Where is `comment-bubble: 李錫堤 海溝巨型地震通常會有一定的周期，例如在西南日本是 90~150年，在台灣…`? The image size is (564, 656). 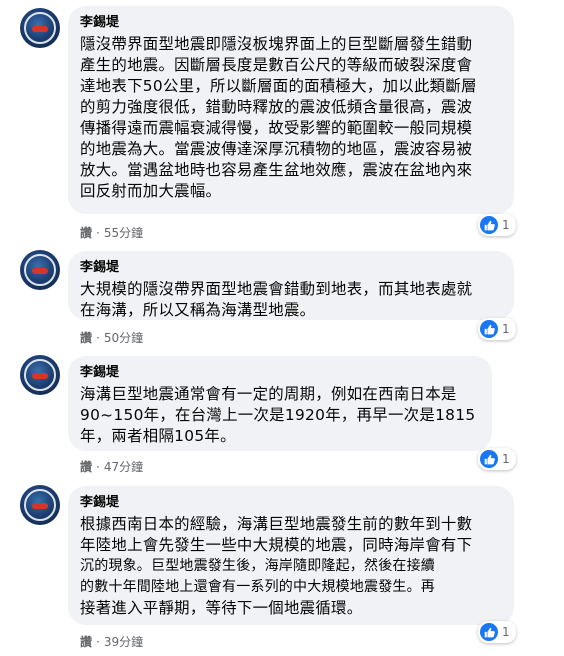
comment-bubble: 李錫堤 海溝巨型地震通常會有一定的周期，例如在西南日本是 90~150年，在台灣… is located at coordinates (280, 403).